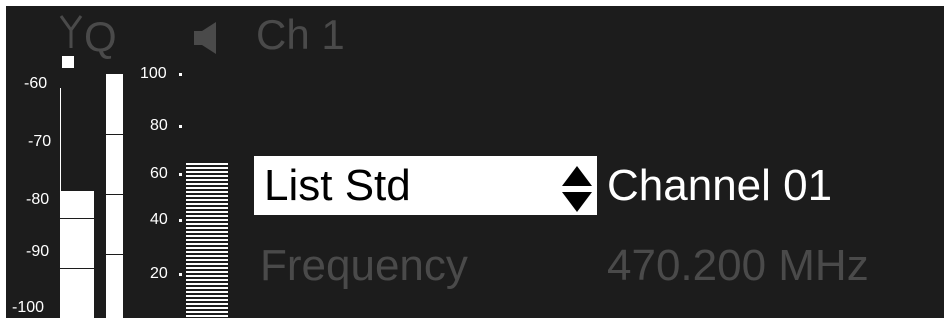  What do you see at coordinates (159, 219) in the screenshot?
I see `audio-scale-label: 40` at bounding box center [159, 219].